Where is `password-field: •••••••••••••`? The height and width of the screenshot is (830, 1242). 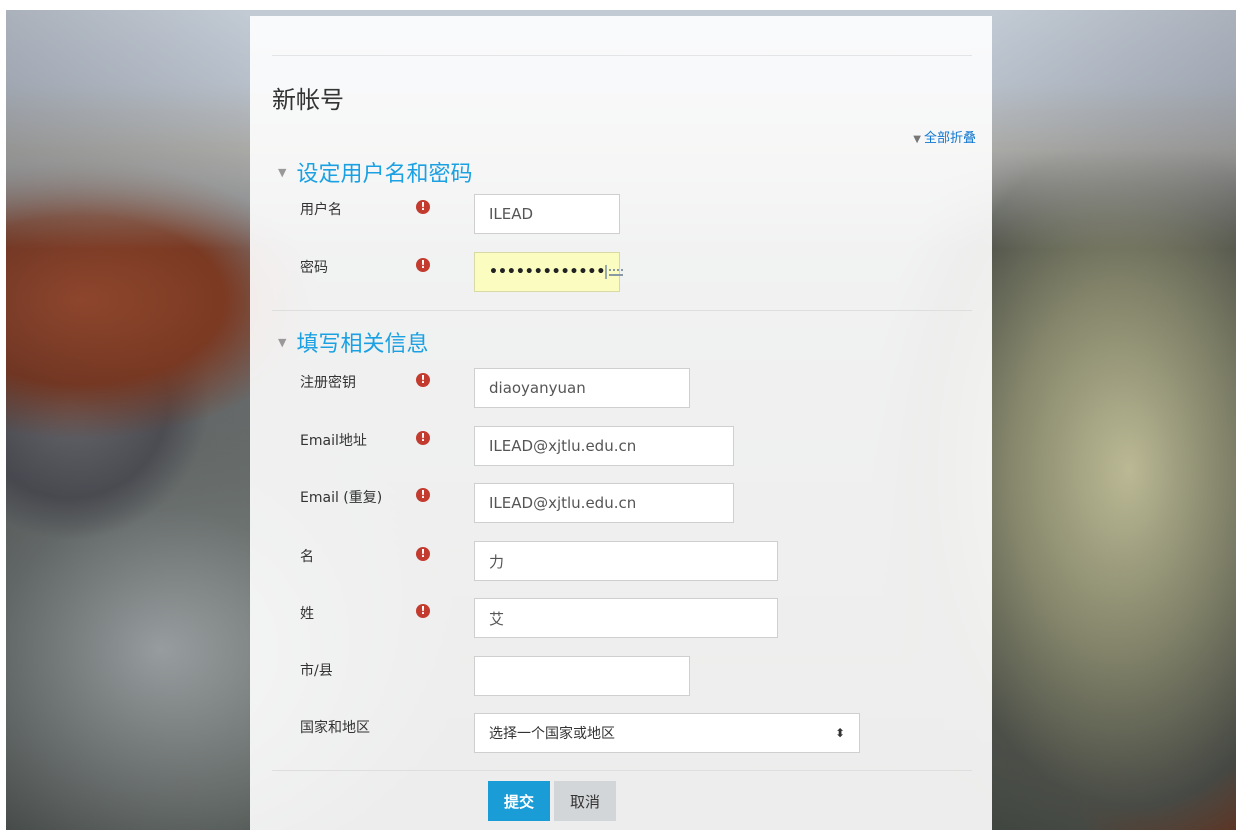 password-field: ••••••••••••• is located at coordinates (549, 272).